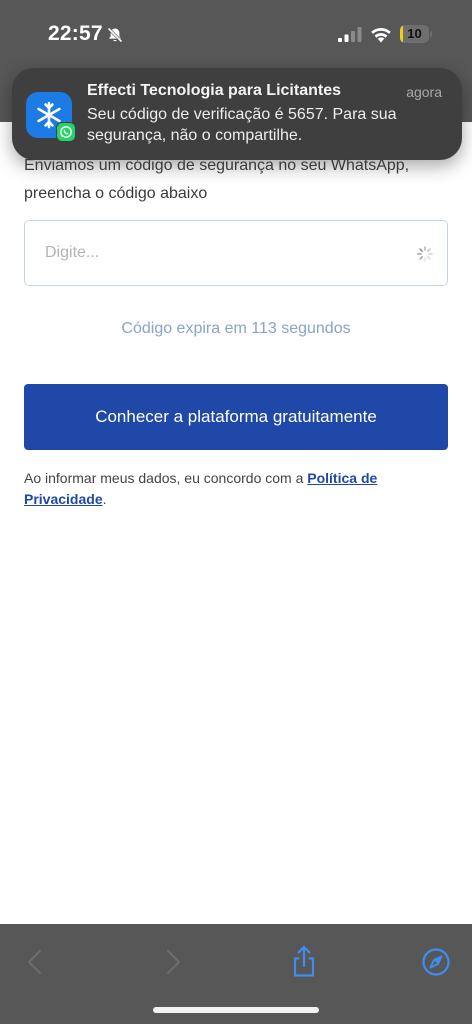 Image resolution: width=472 pixels, height=1024 pixels. What do you see at coordinates (236, 32) in the screenshot?
I see `status-bar: 22:57 10` at bounding box center [236, 32].